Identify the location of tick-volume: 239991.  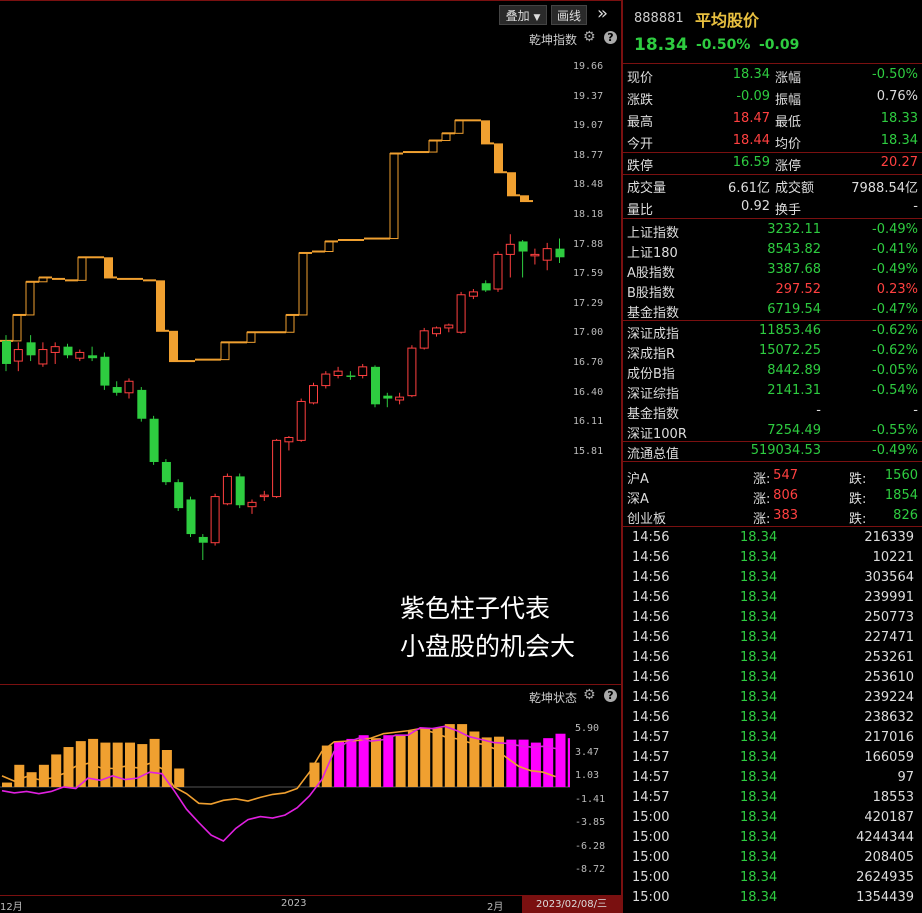
(889, 597).